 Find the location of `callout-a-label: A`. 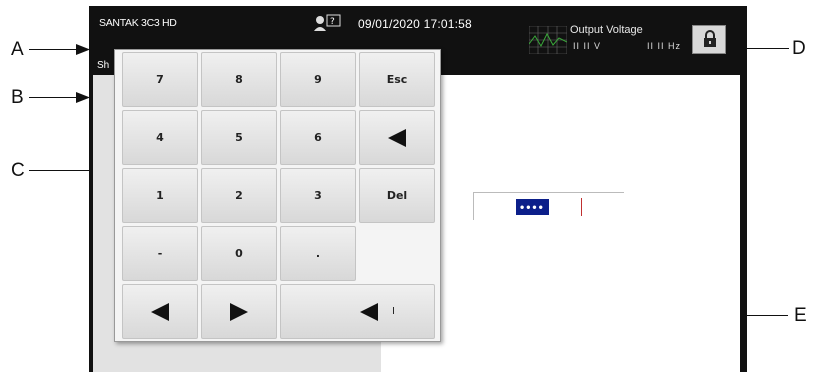

callout-a-label: A is located at coordinates (17, 49).